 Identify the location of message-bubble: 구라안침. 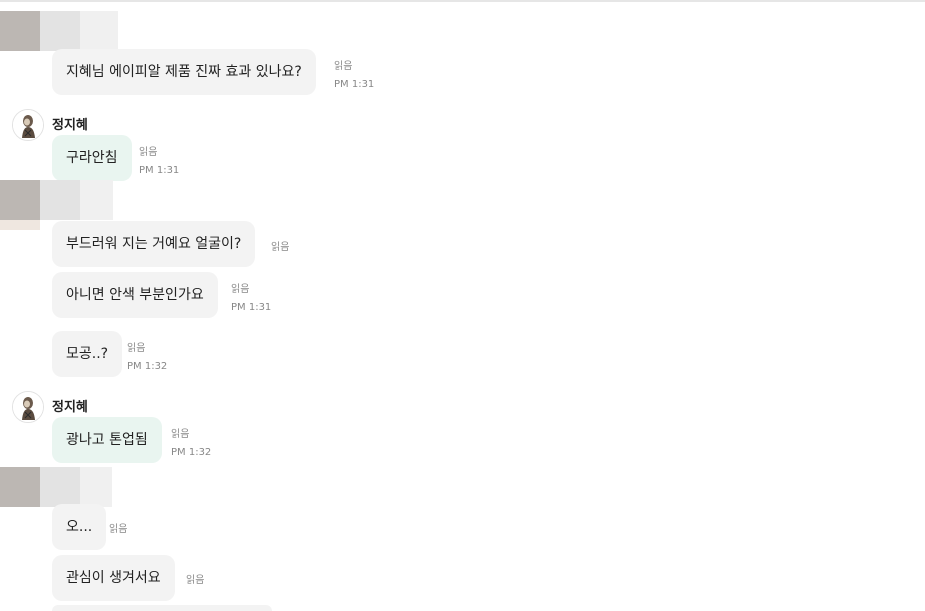
(92, 158).